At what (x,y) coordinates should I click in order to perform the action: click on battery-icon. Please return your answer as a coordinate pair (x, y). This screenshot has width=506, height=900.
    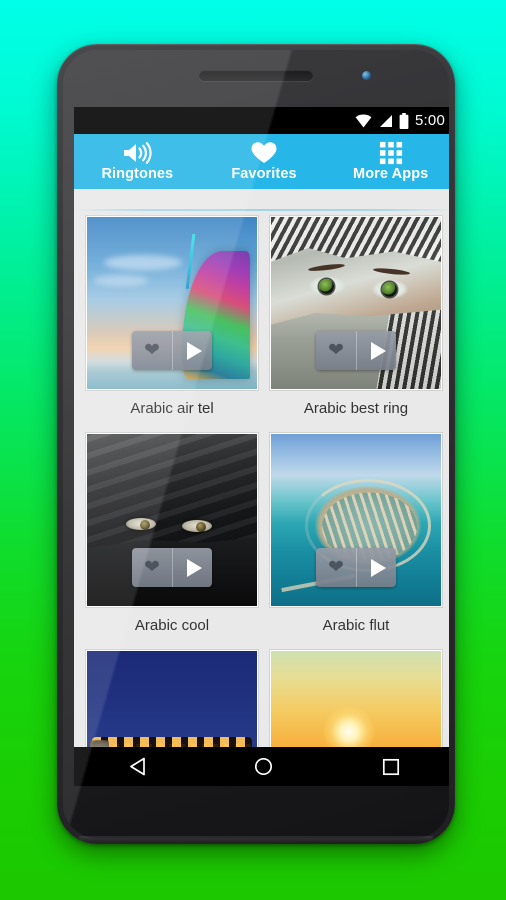
    Looking at the image, I should click on (404, 120).